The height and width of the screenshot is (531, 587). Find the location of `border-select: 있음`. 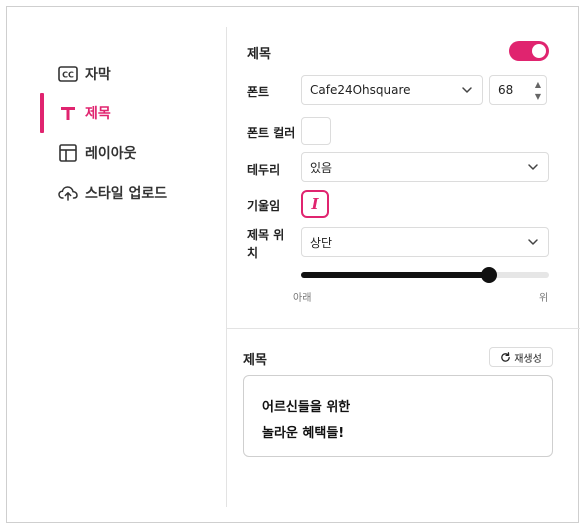

border-select: 있음 is located at coordinates (425, 167).